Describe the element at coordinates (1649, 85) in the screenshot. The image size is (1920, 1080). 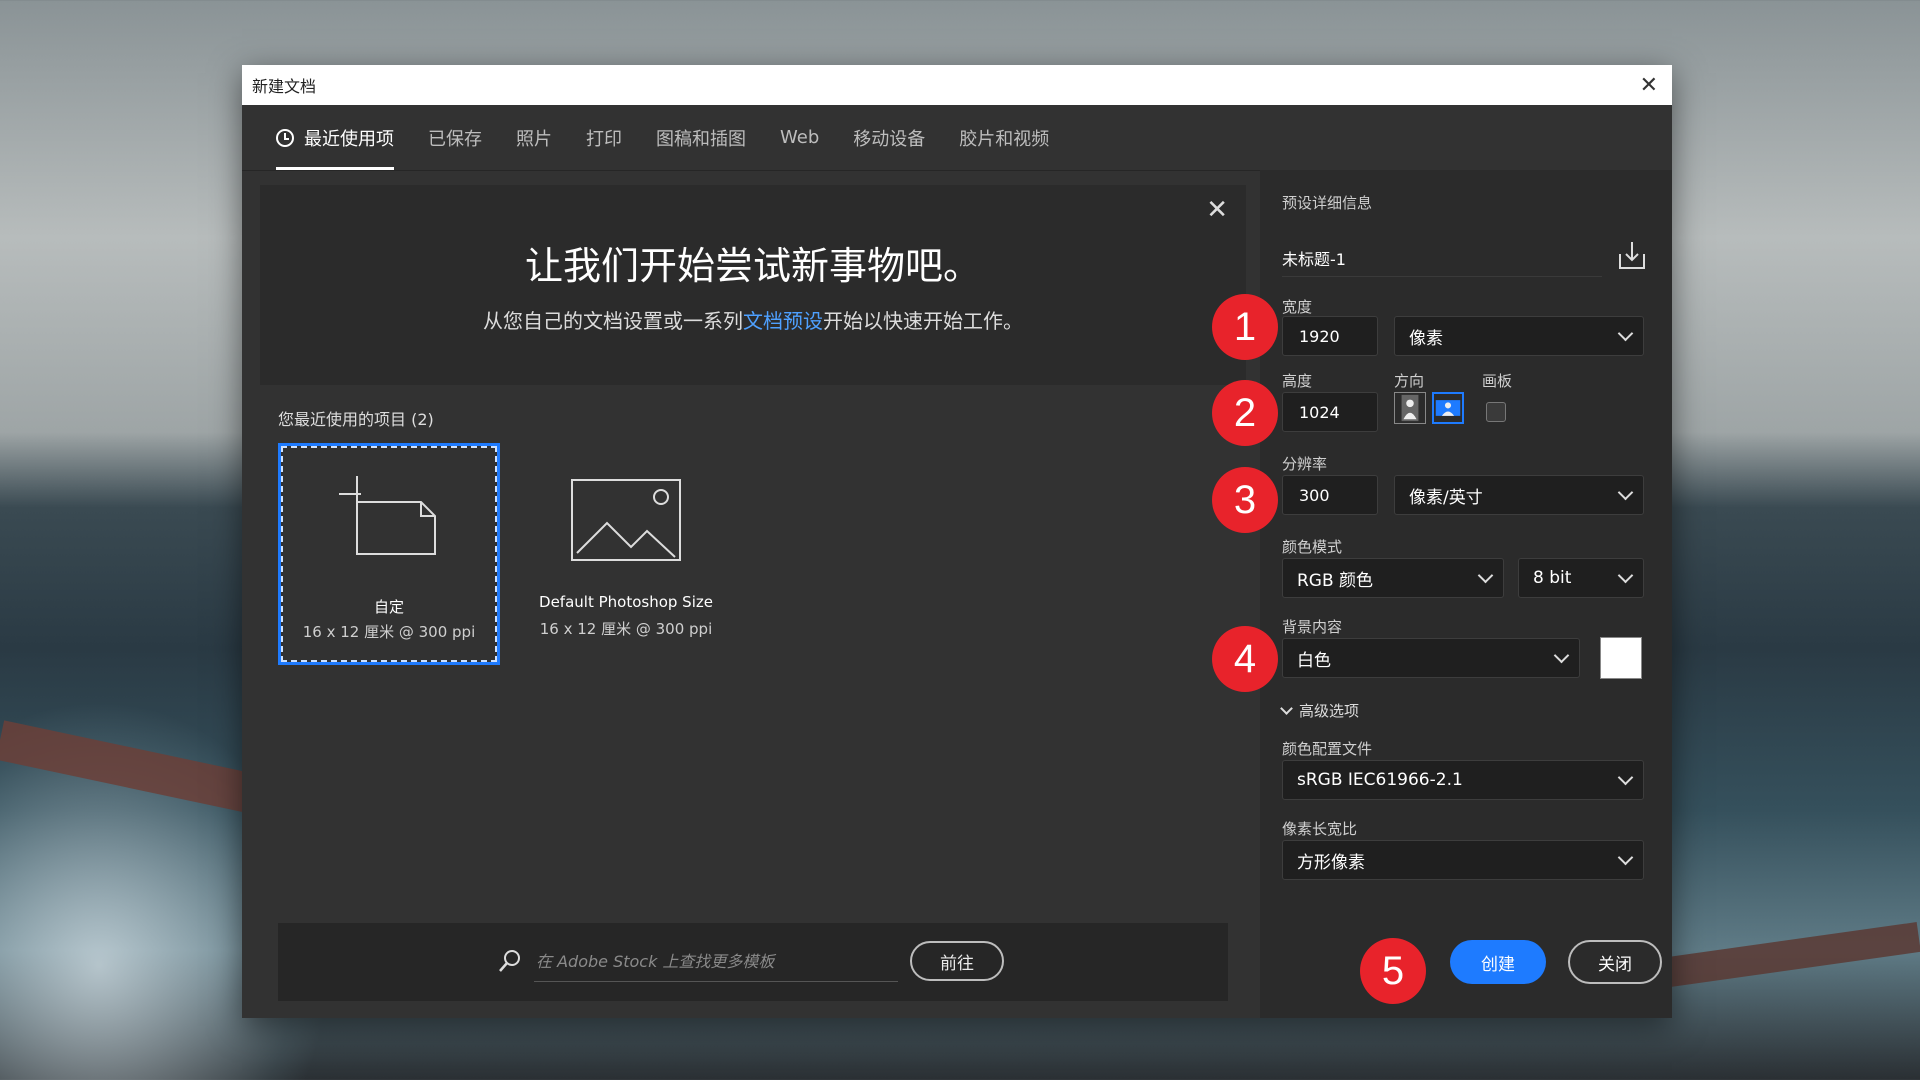
I see `close-icon: ✕` at that location.